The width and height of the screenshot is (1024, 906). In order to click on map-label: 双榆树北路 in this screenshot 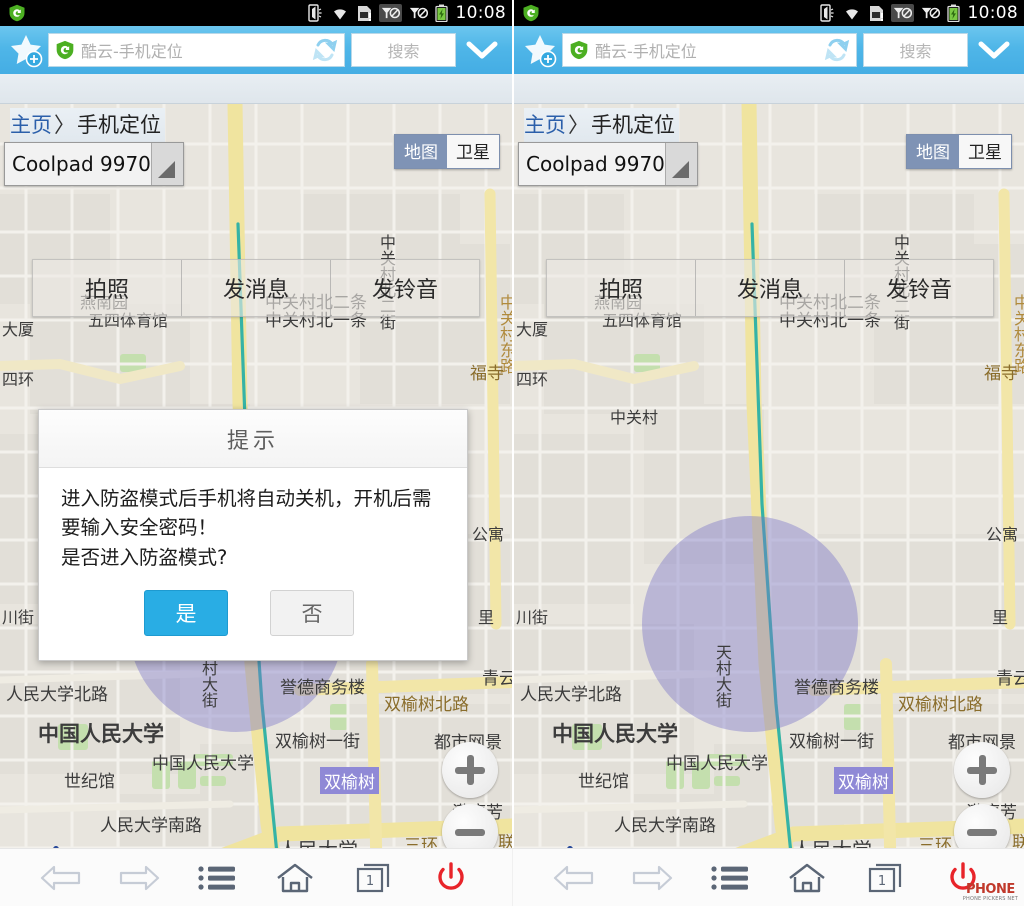, I will do `click(426, 705)`.